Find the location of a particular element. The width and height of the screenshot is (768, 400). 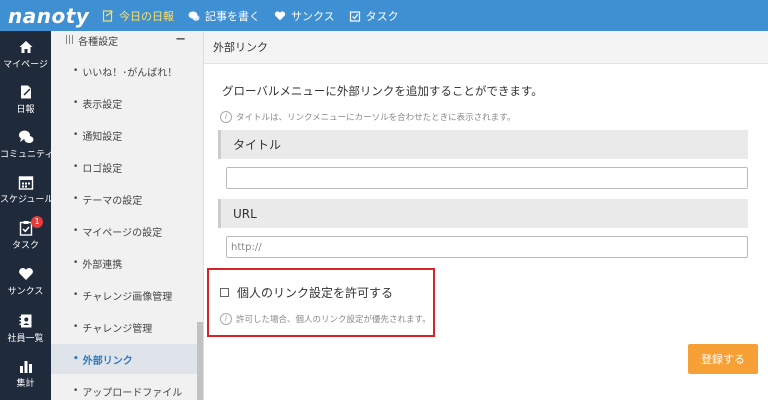

save-button: 登録する is located at coordinates (723, 359).